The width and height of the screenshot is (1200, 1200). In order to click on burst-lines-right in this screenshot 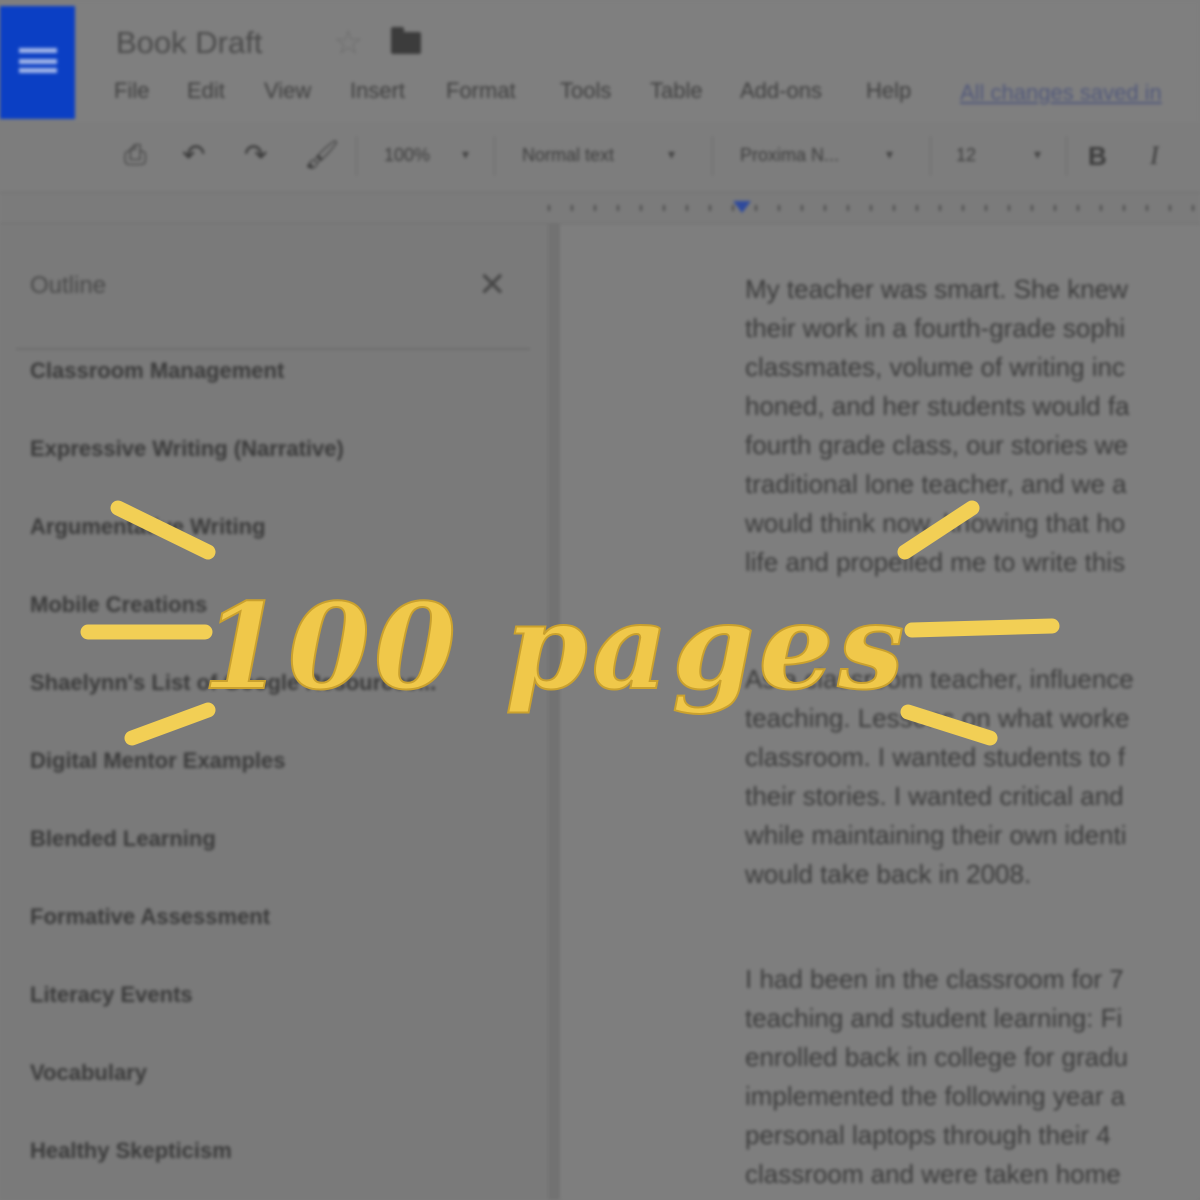, I will do `click(978, 623)`.